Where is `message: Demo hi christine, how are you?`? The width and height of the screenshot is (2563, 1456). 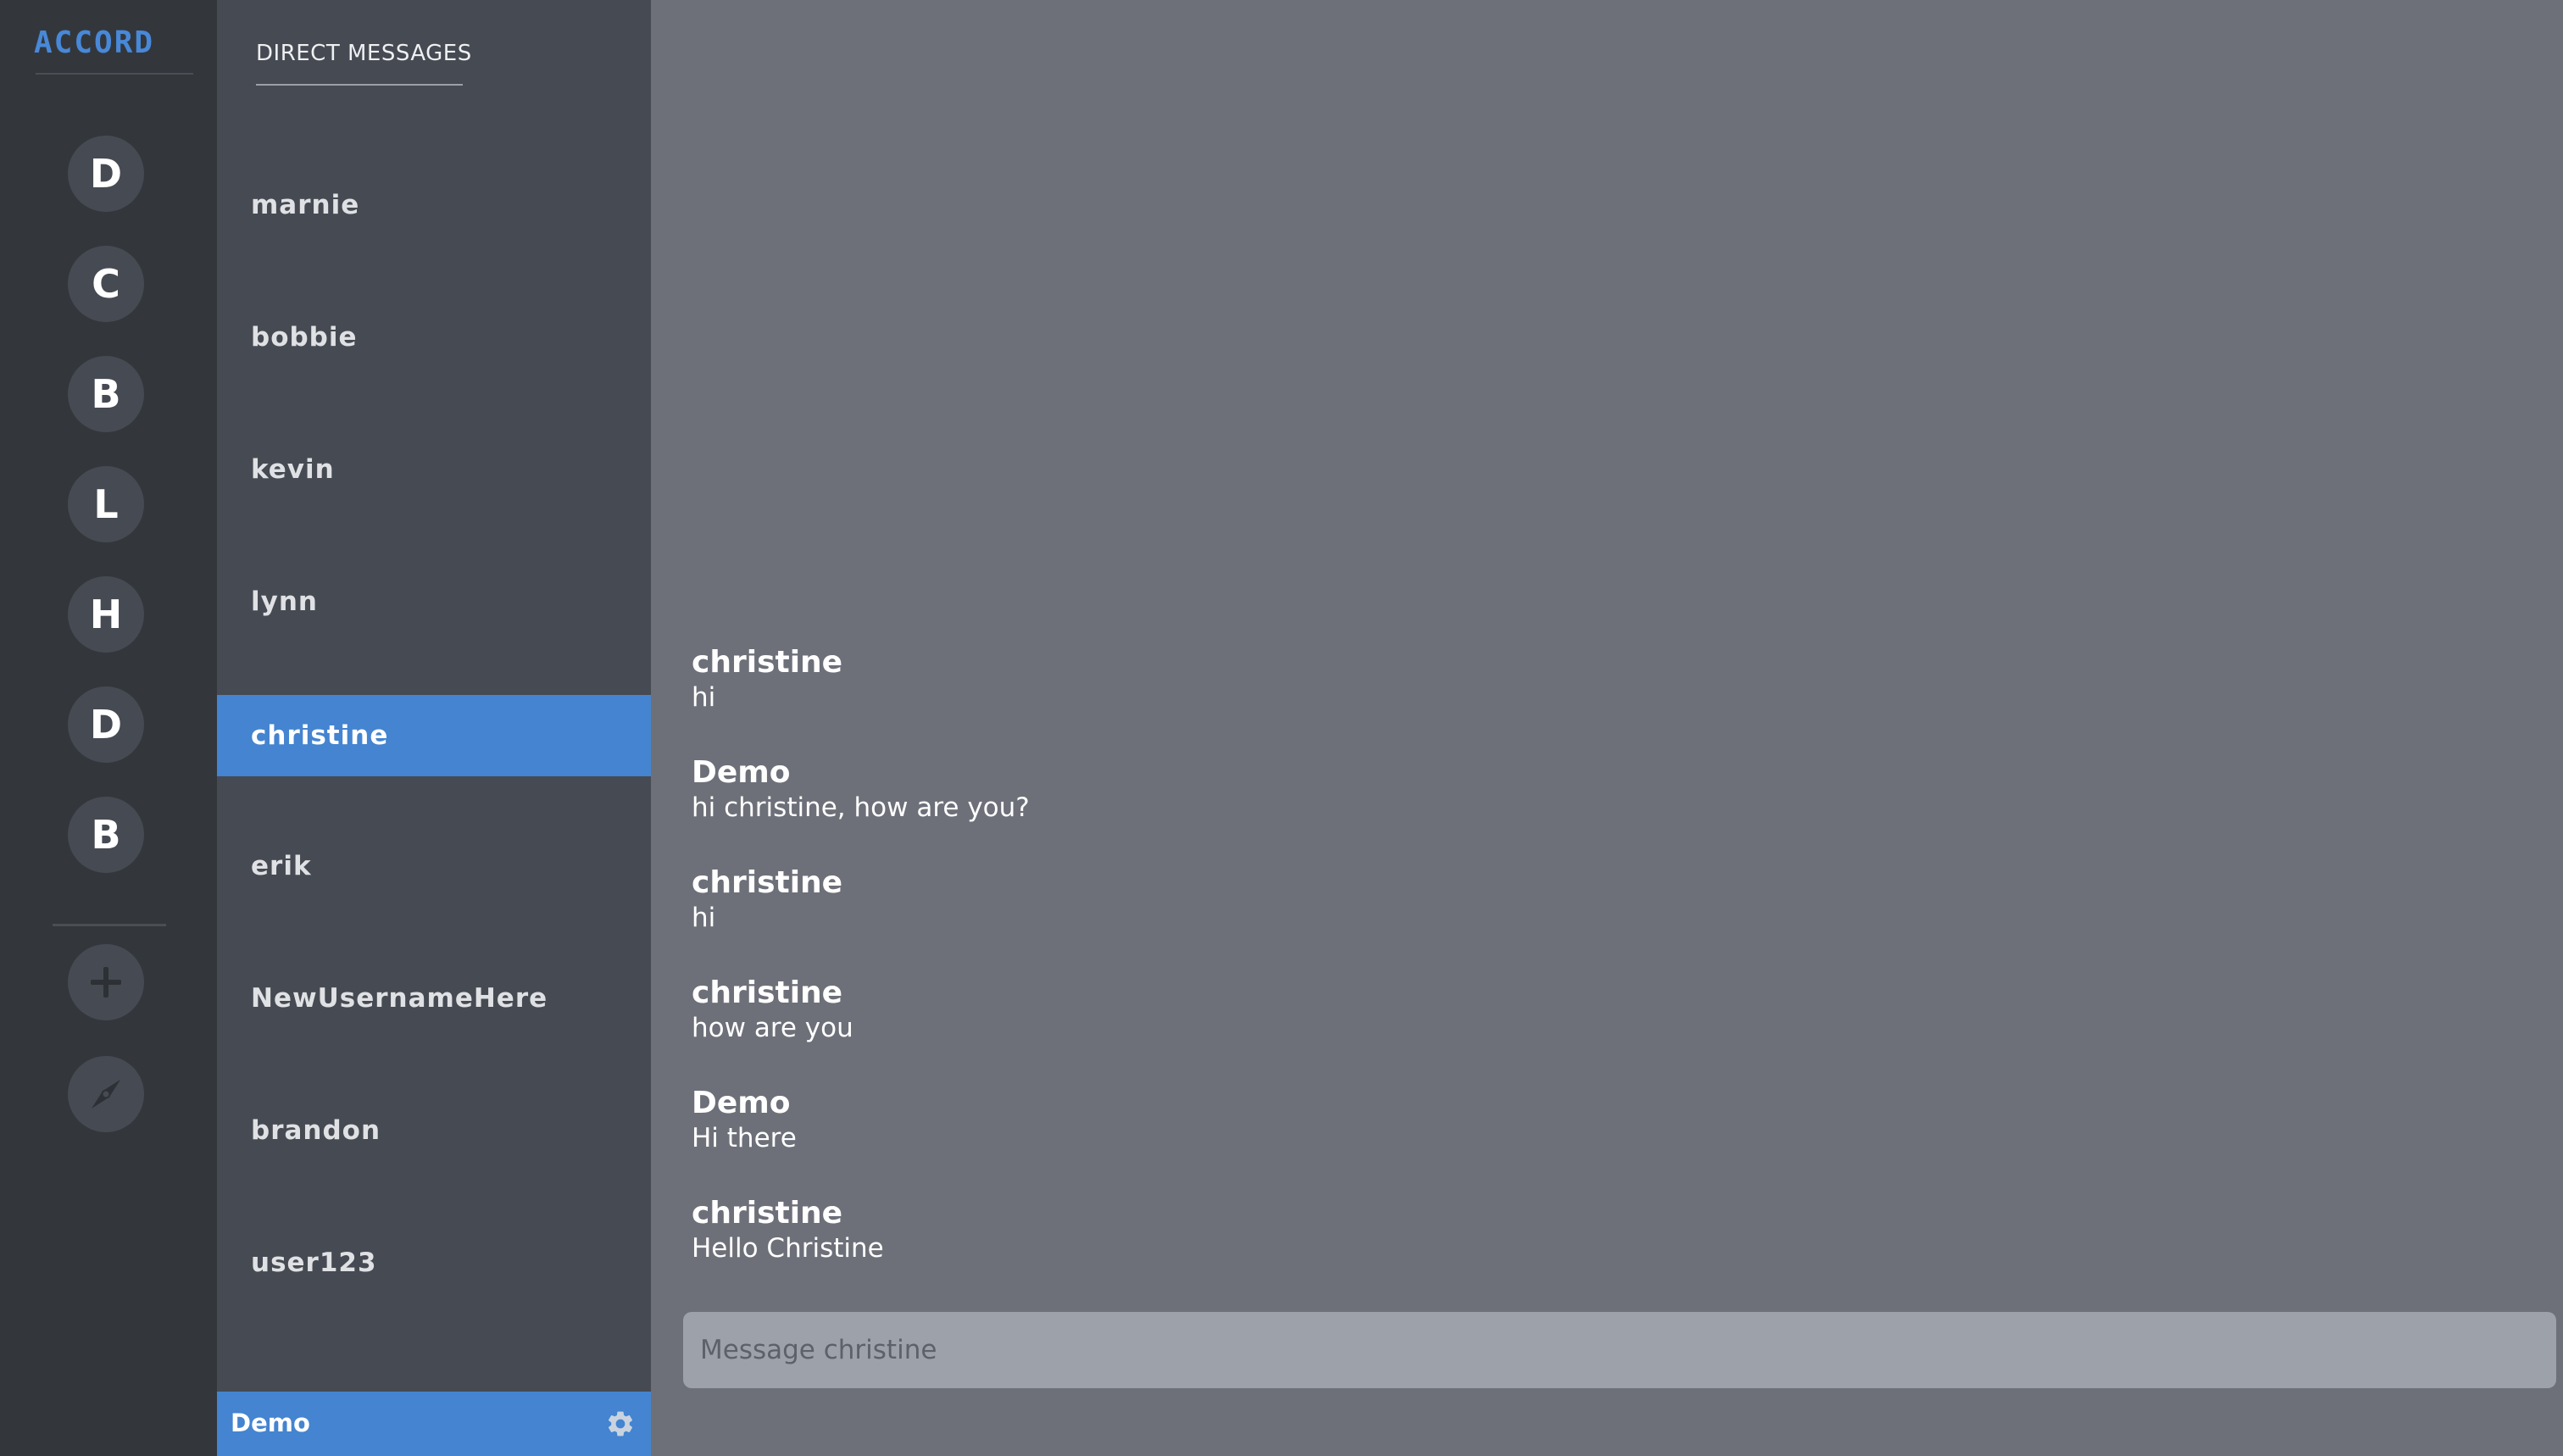
message: Demo hi christine, how are you? is located at coordinates (861, 791).